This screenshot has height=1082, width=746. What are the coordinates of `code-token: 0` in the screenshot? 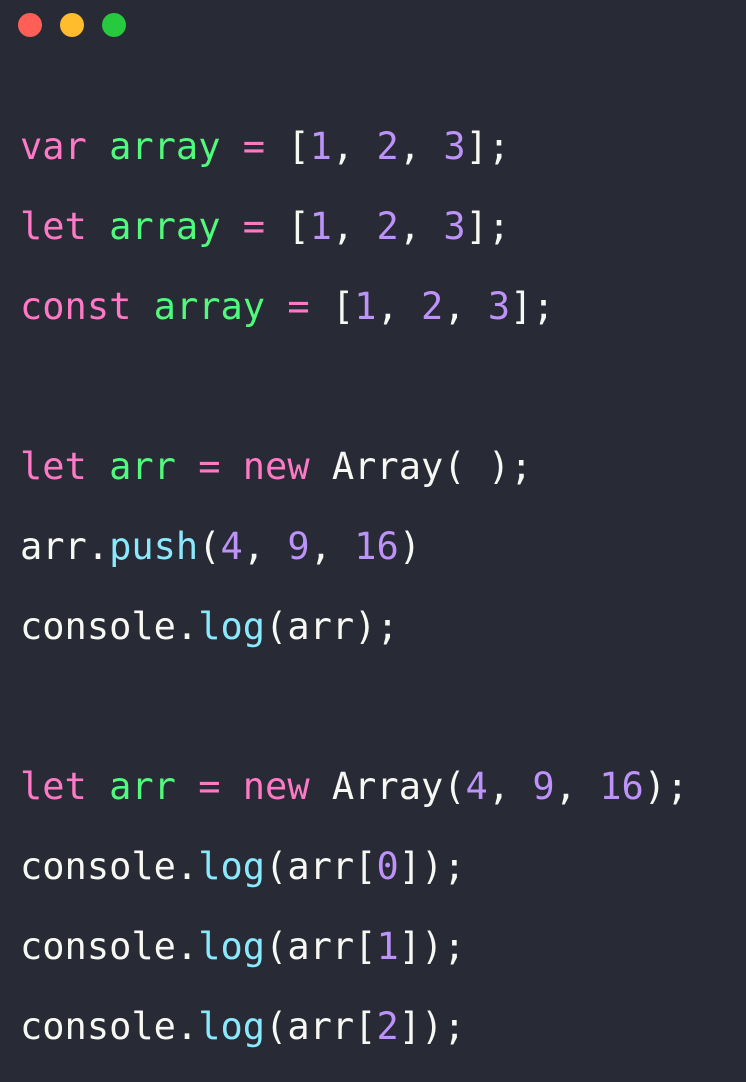 It's located at (387, 866).